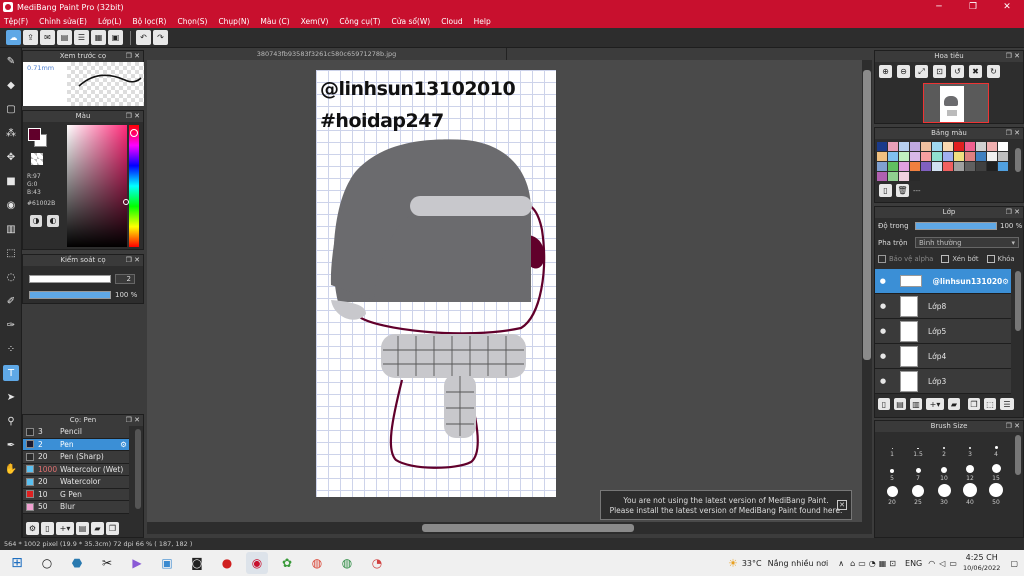 The height and width of the screenshot is (576, 1024). I want to click on brush-size-option: 15, so click(996, 470).